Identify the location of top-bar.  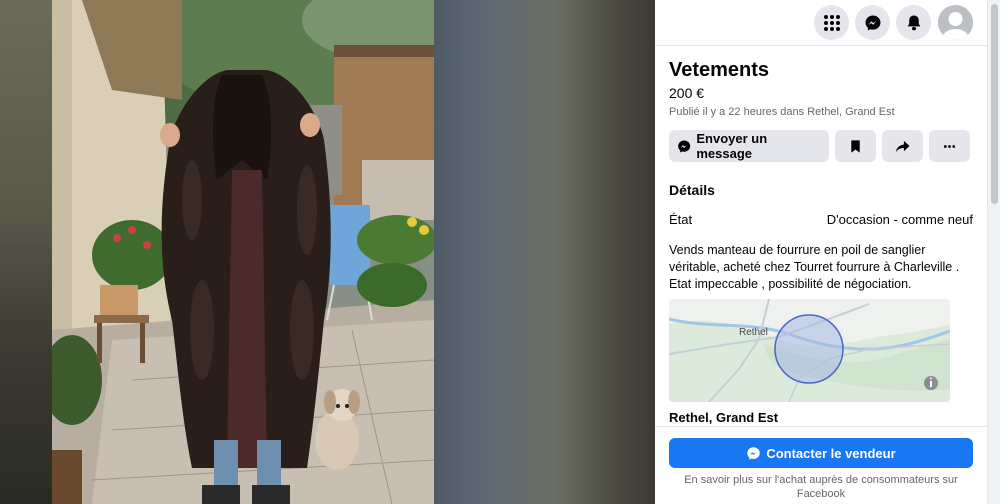
(821, 23).